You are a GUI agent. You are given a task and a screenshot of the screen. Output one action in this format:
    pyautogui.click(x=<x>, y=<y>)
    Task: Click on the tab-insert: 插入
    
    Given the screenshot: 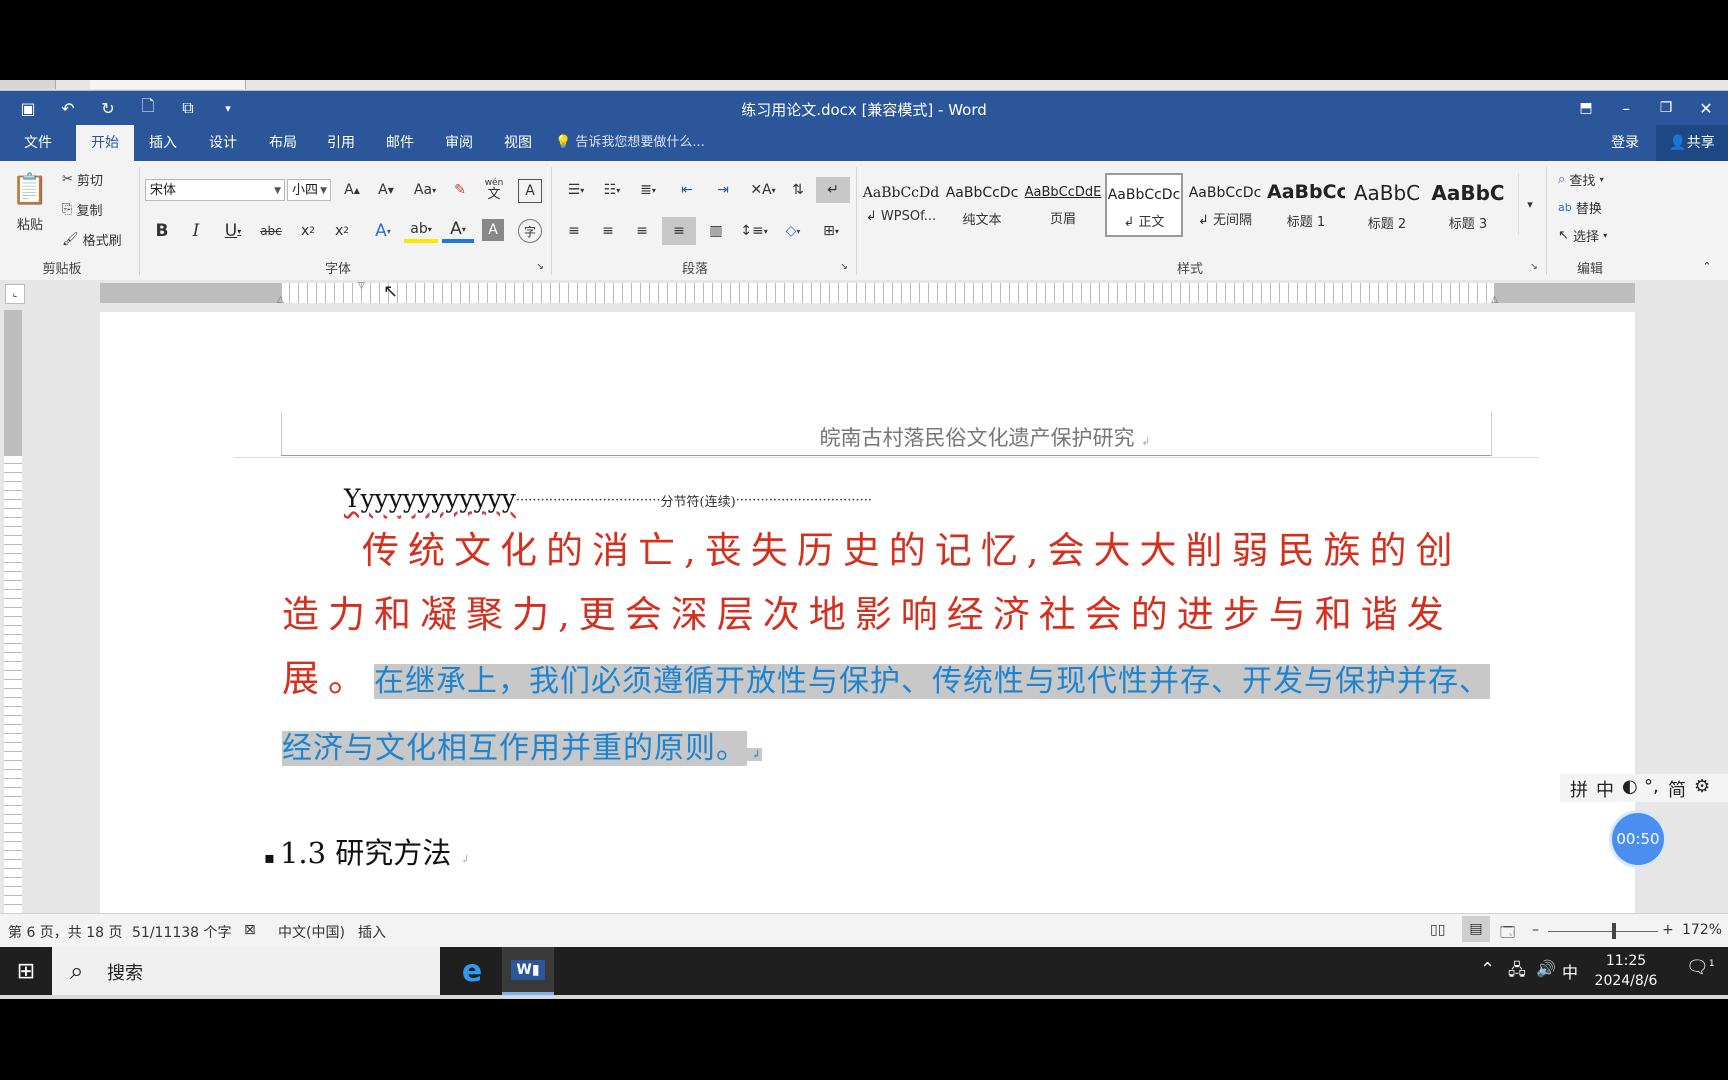 What is the action you would take?
    pyautogui.click(x=163, y=143)
    